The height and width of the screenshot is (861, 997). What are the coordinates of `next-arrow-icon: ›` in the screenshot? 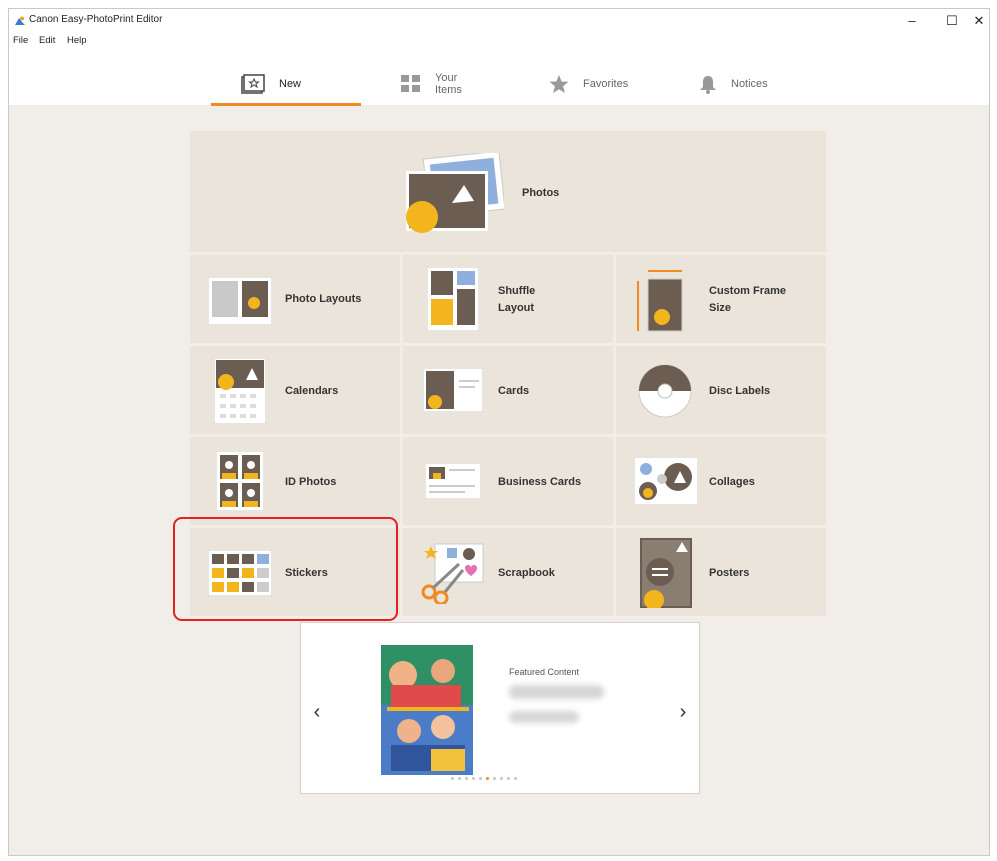 It's located at (683, 712).